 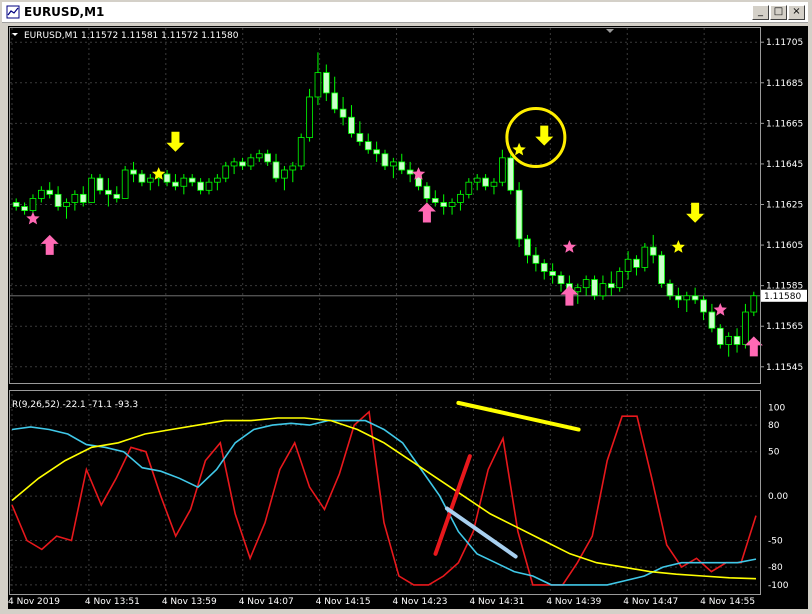 What do you see at coordinates (778, 12) in the screenshot?
I see `maximize-button: □` at bounding box center [778, 12].